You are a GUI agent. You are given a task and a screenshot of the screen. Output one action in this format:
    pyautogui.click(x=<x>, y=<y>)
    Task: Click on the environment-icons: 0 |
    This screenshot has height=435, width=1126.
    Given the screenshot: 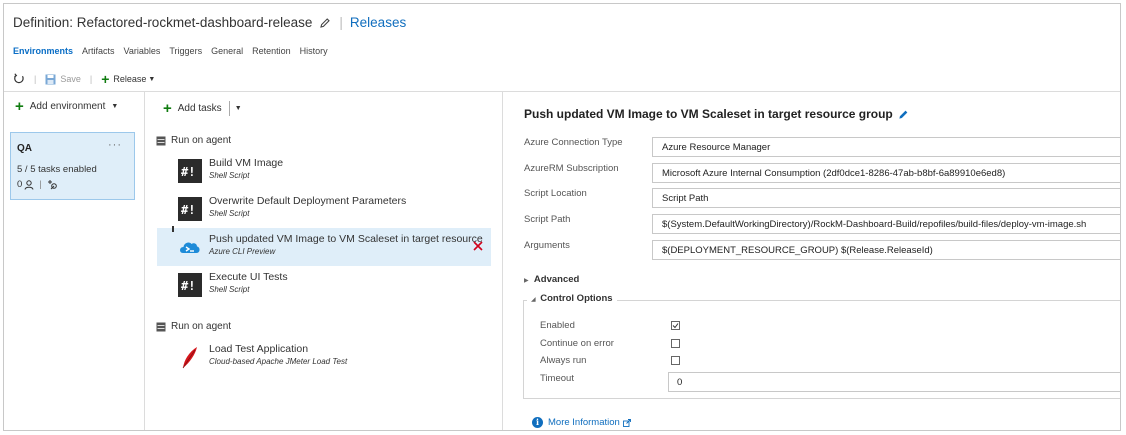 What is the action you would take?
    pyautogui.click(x=37, y=184)
    